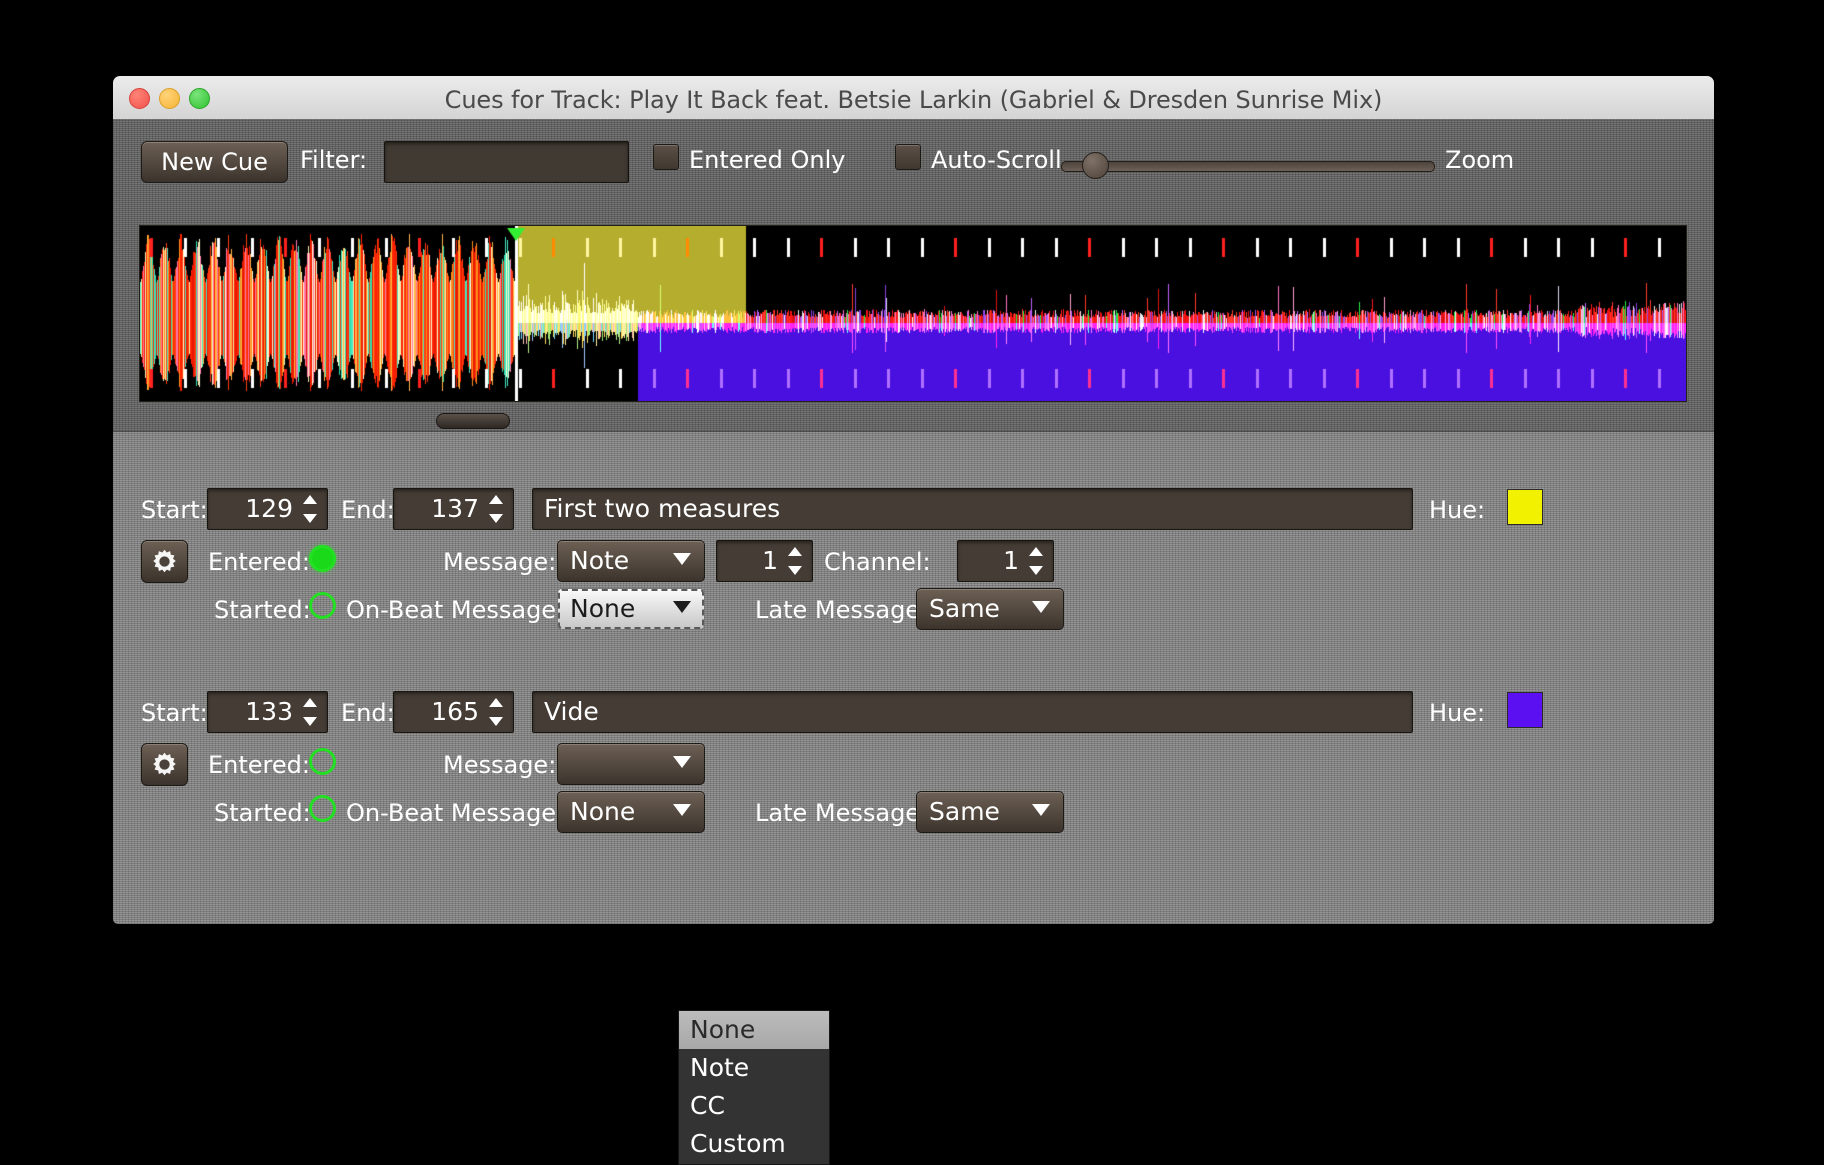 The height and width of the screenshot is (1165, 1824). What do you see at coordinates (571, 711) in the screenshot?
I see `comment-value: Vide` at bounding box center [571, 711].